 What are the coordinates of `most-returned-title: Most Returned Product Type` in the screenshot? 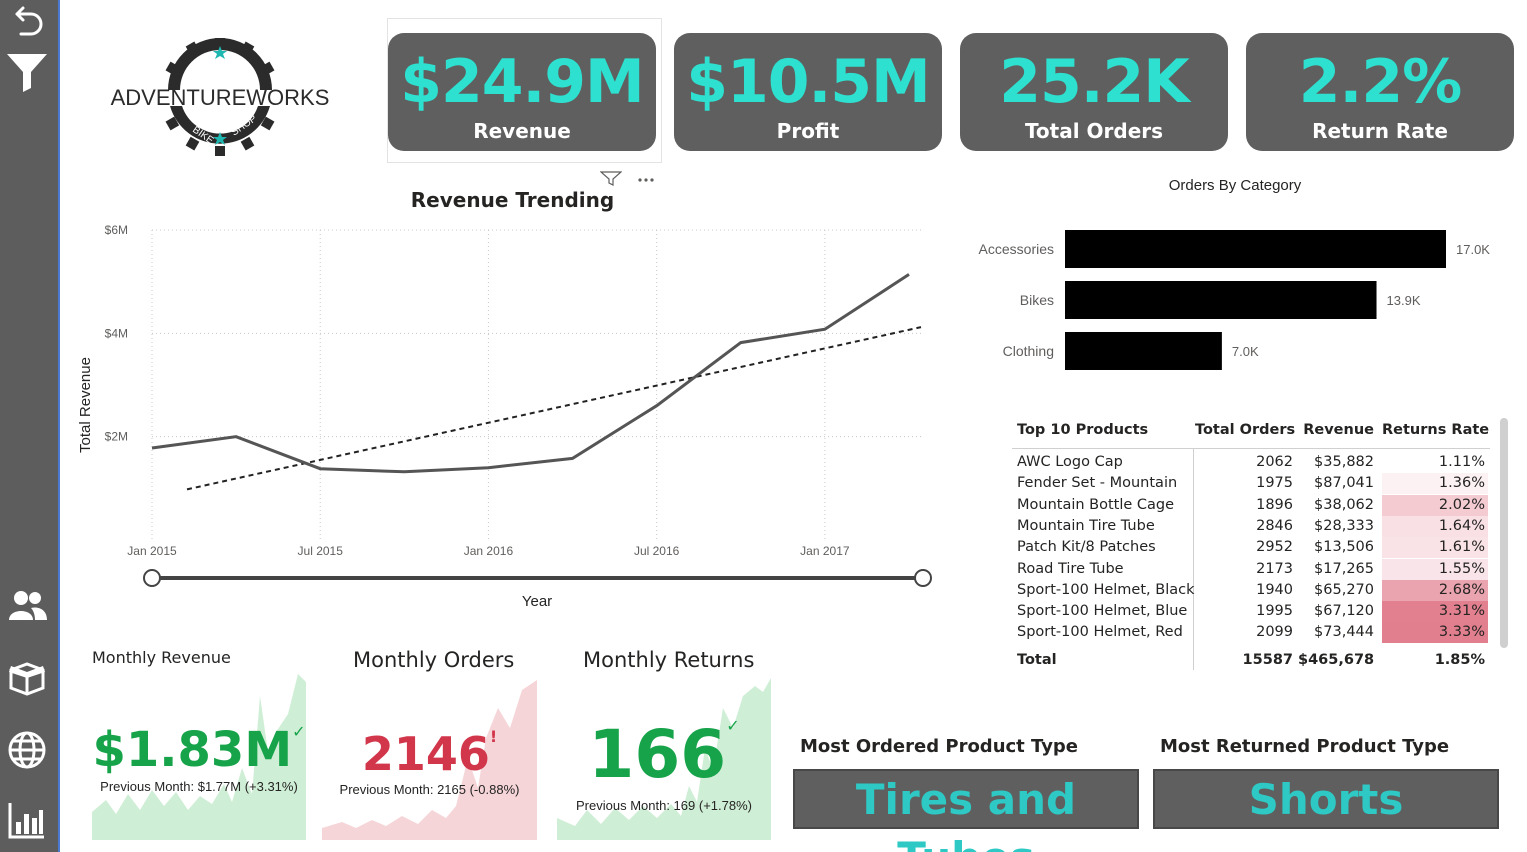 It's located at (1305, 746).